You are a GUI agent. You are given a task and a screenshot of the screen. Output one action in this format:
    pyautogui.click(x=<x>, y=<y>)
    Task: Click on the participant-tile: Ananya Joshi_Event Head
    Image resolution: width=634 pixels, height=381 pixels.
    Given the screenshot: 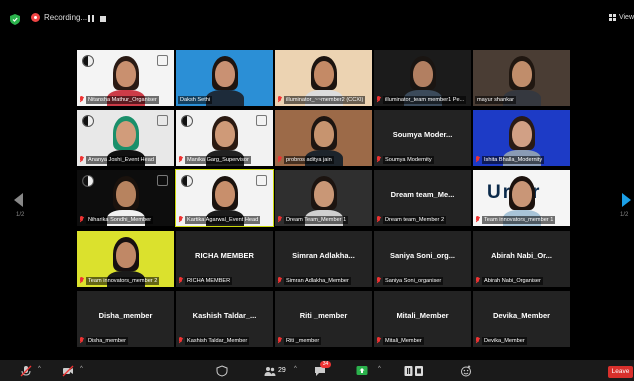 What is the action you would take?
    pyautogui.click(x=125, y=138)
    